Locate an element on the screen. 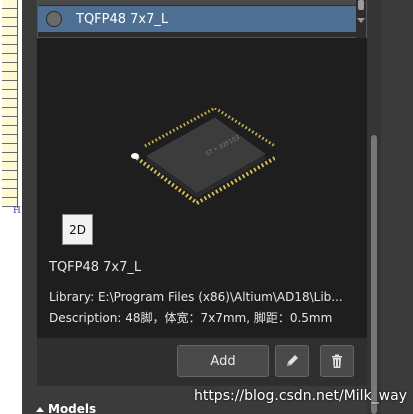 Image resolution: width=413 pixels, height=414 pixels. component-type-icon is located at coordinates (54, 19).